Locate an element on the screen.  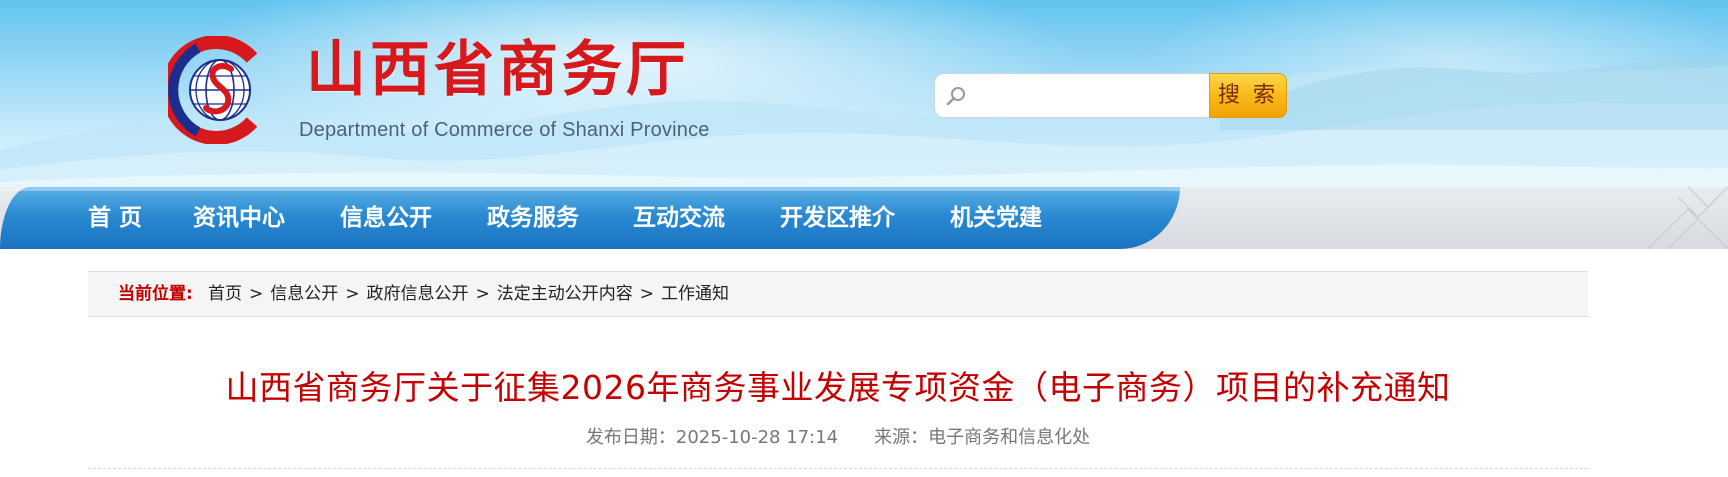
article-divider is located at coordinates (838, 468).